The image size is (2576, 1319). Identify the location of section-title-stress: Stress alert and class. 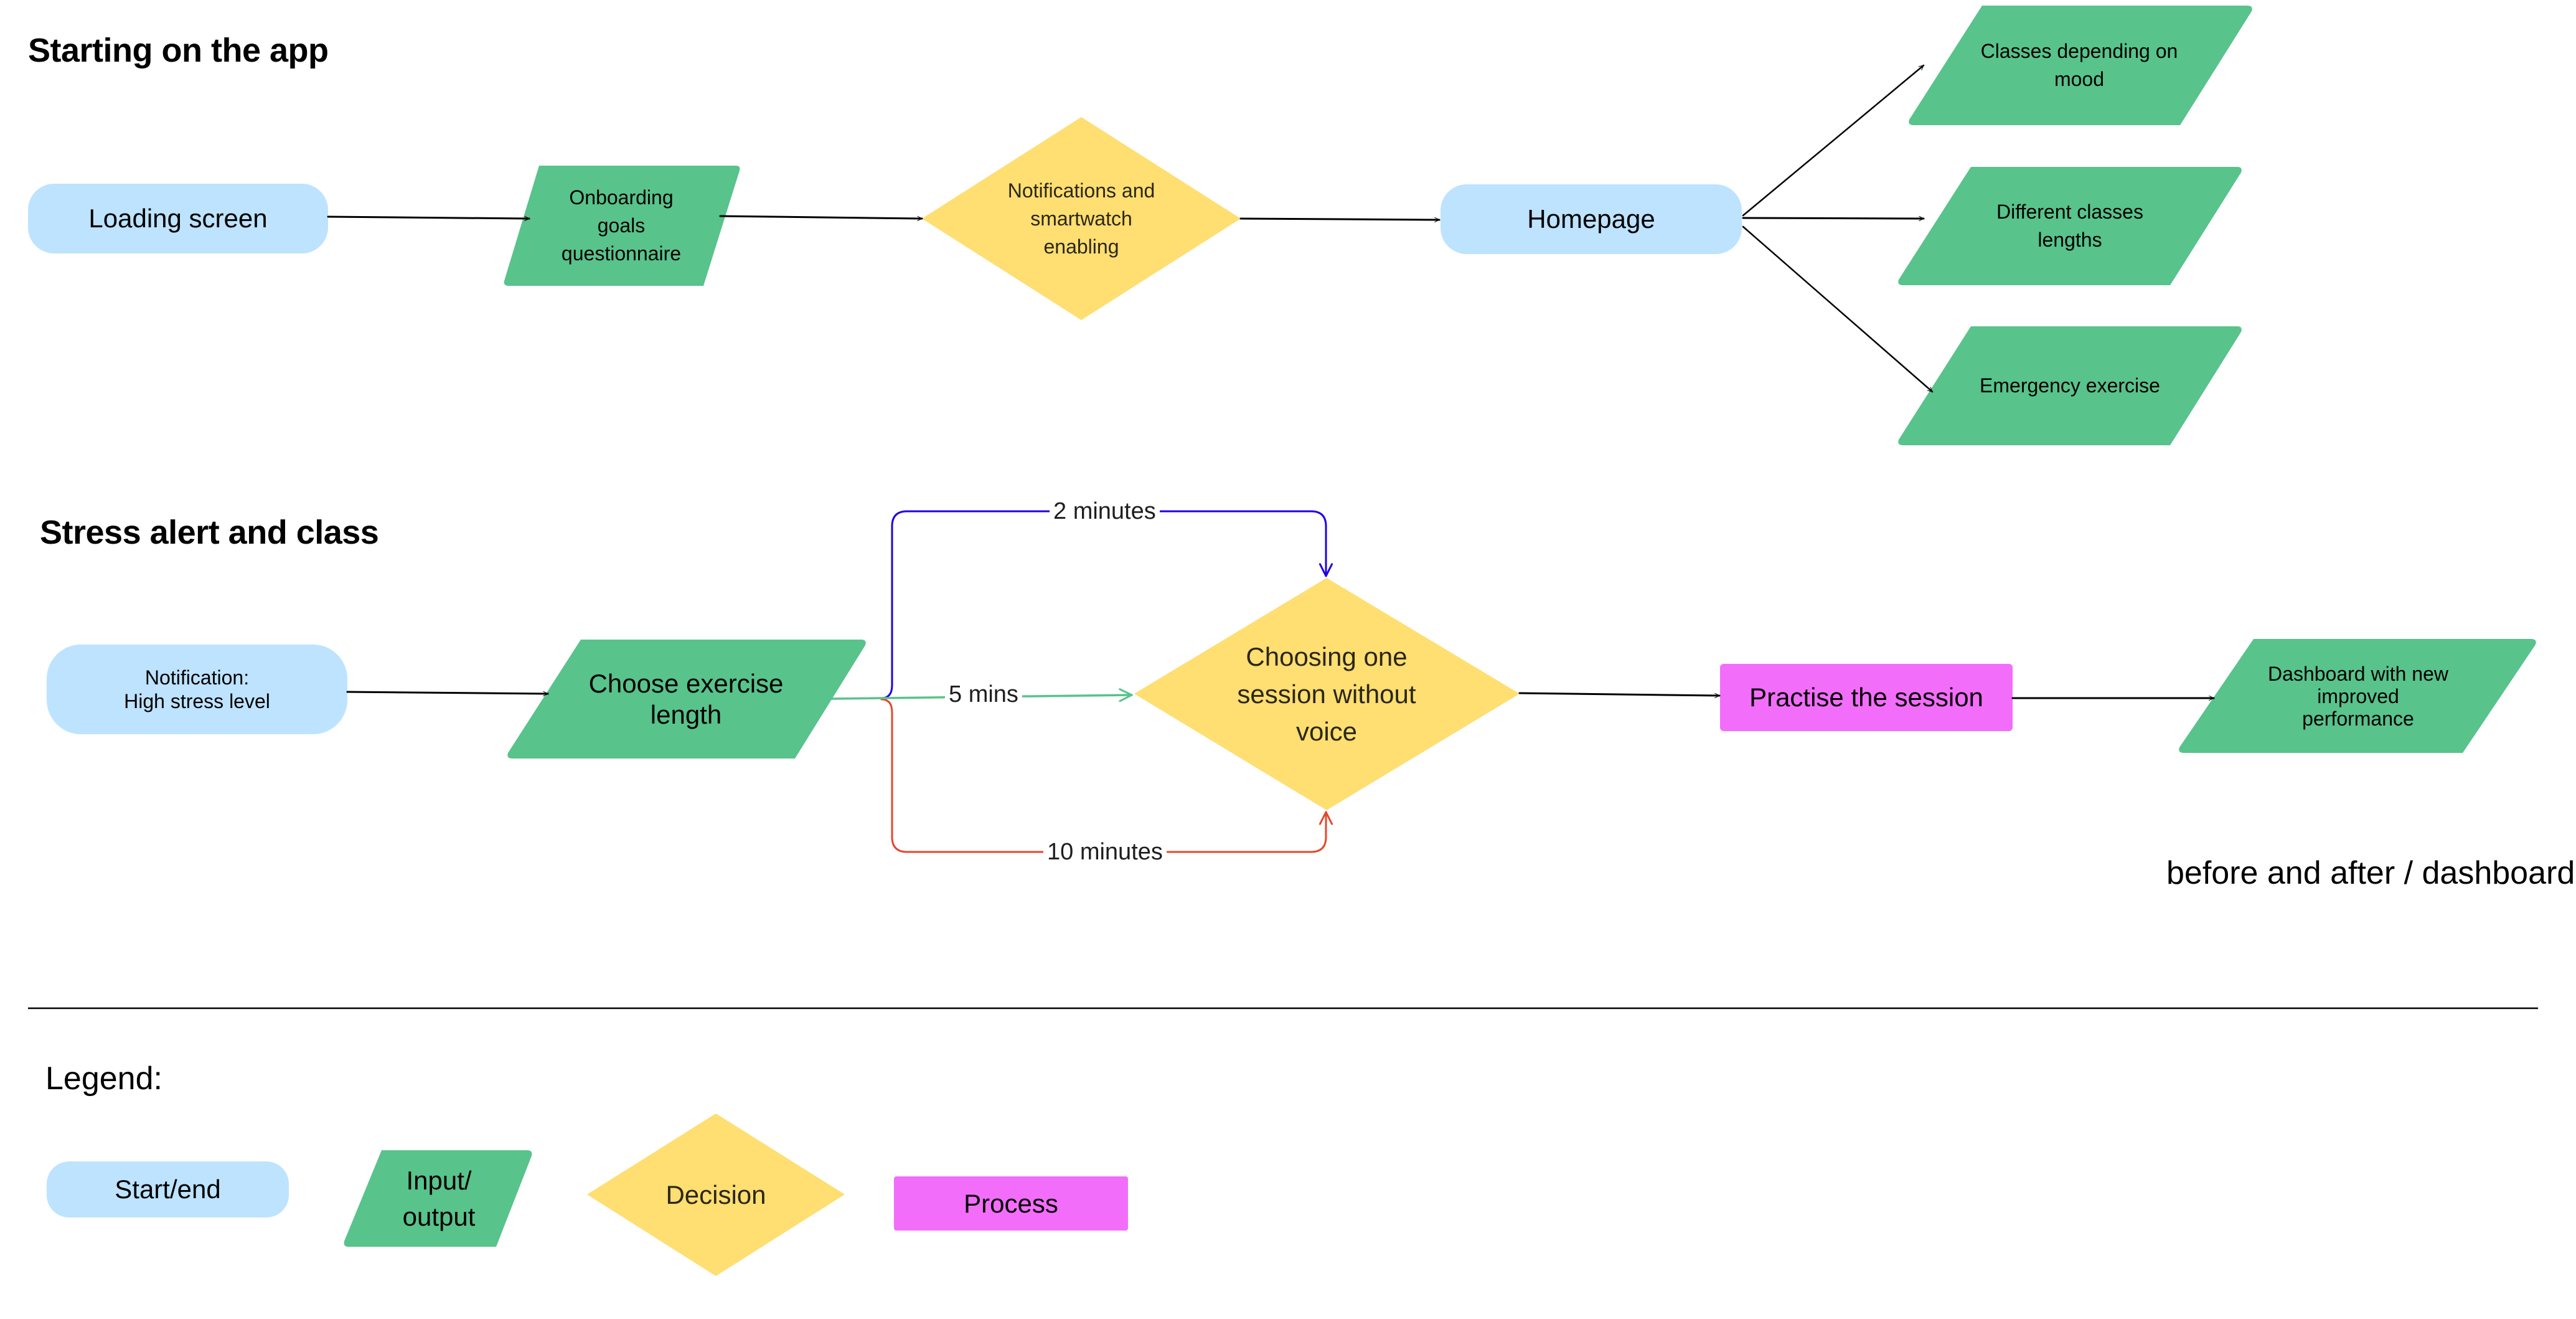
(209, 532).